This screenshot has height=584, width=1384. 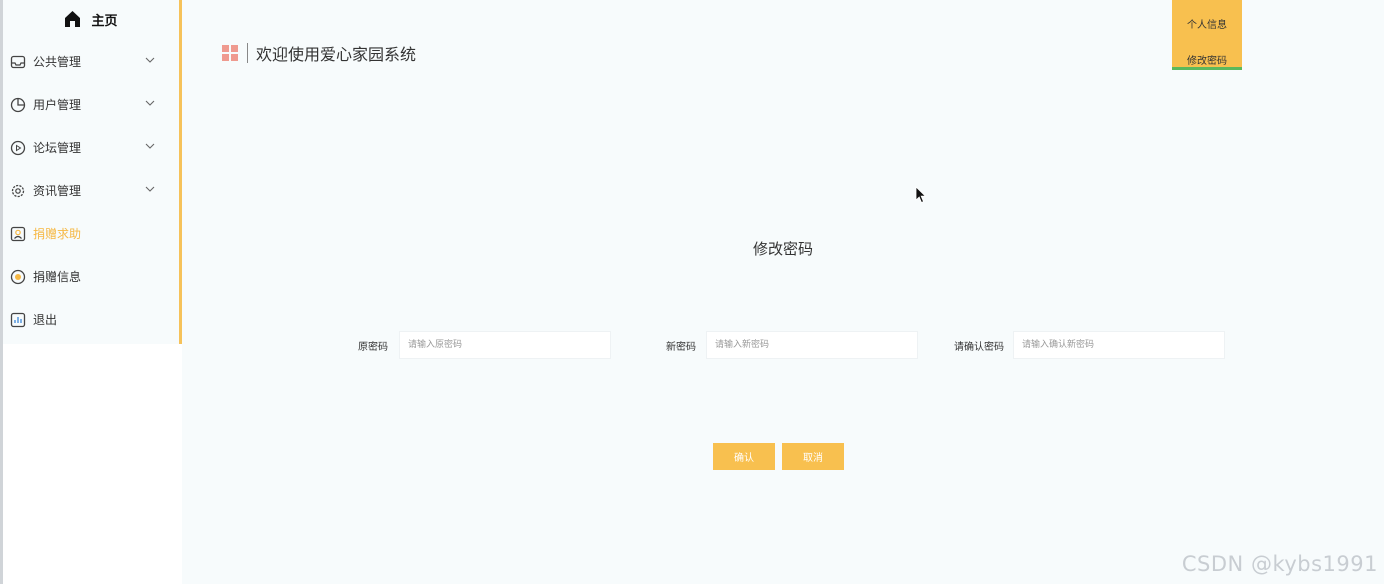 I want to click on confirm-button: 确认, so click(x=744, y=456).